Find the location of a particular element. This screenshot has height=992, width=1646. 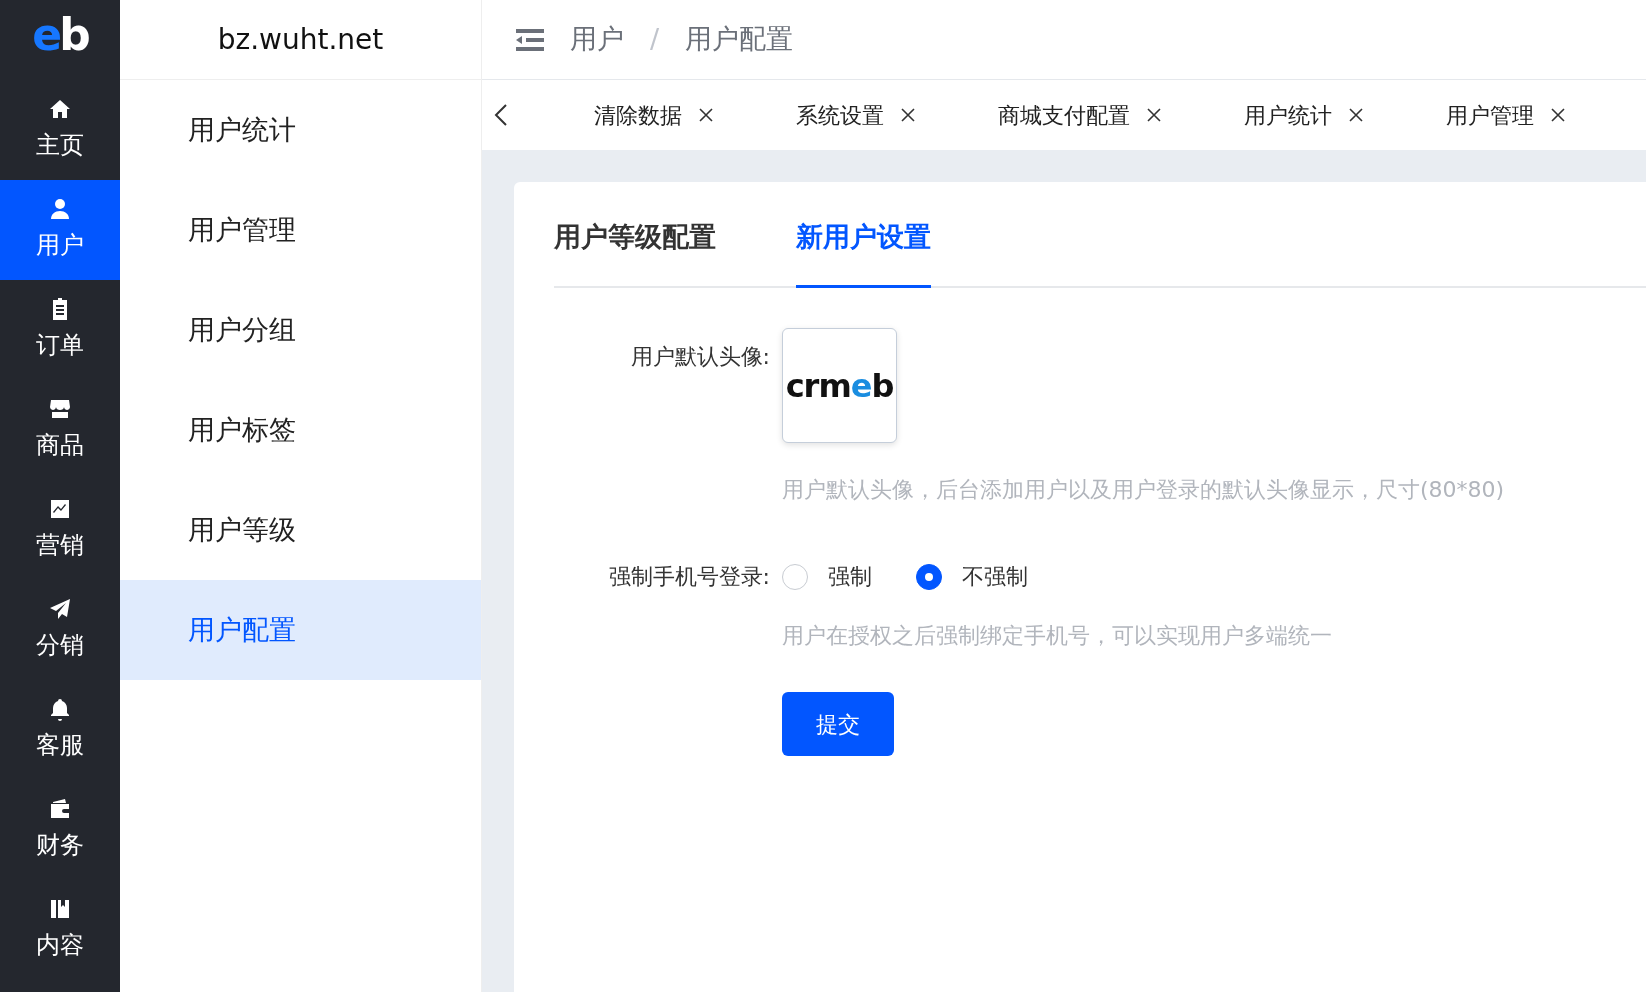

plane-icon is located at coordinates (60, 609).